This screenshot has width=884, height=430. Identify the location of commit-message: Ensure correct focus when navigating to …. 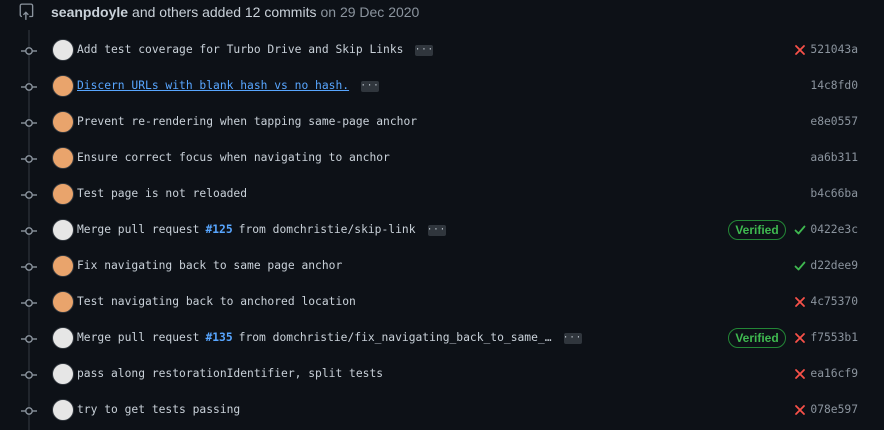
(233, 158).